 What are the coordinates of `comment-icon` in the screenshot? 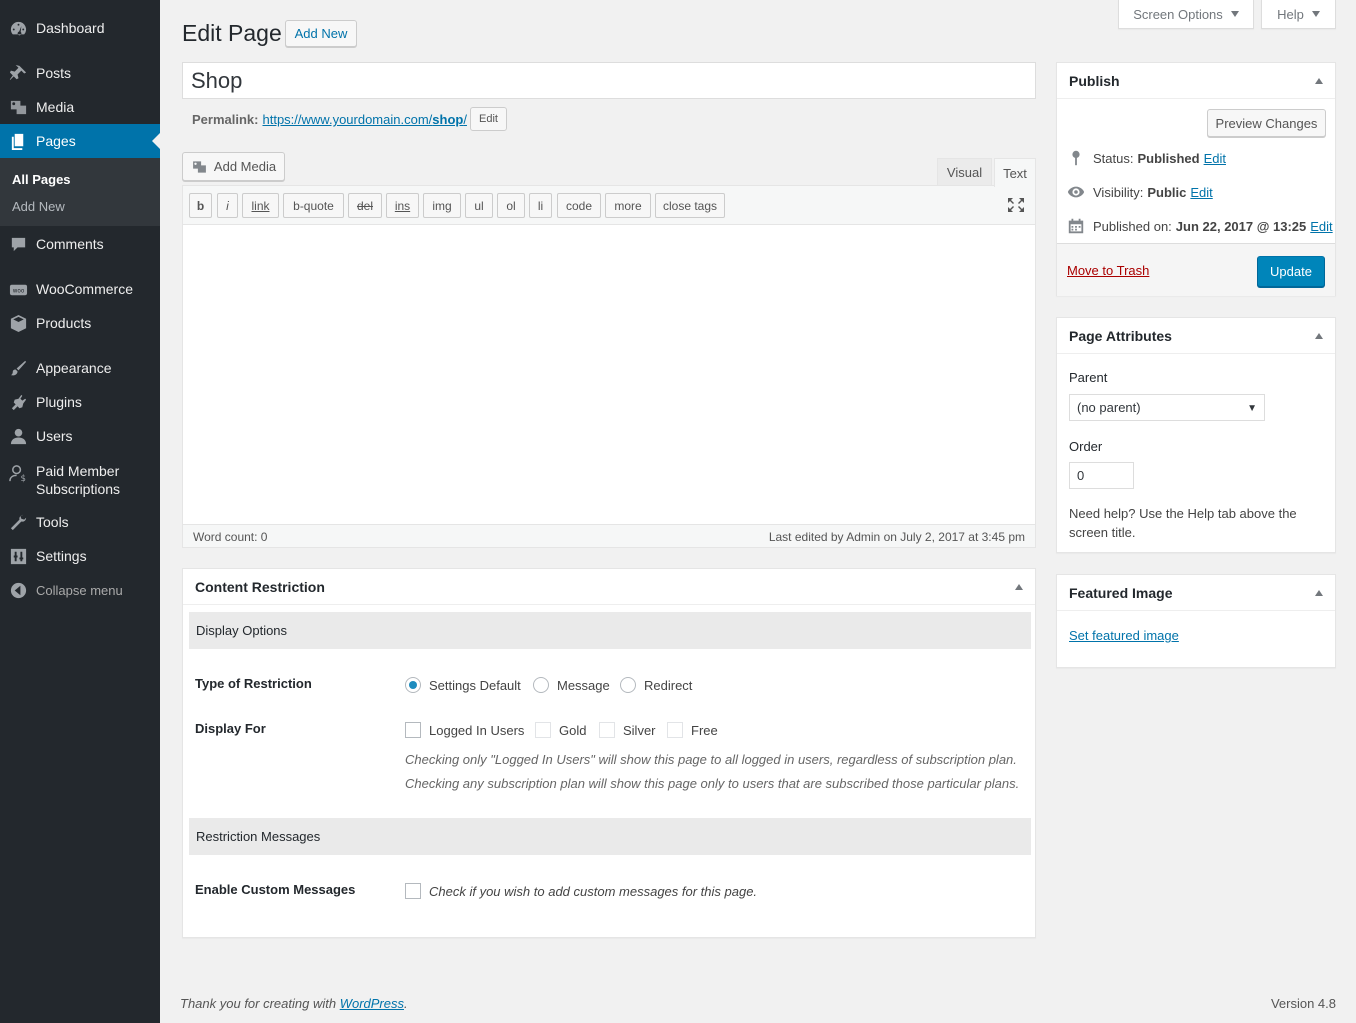 It's located at (18, 244).